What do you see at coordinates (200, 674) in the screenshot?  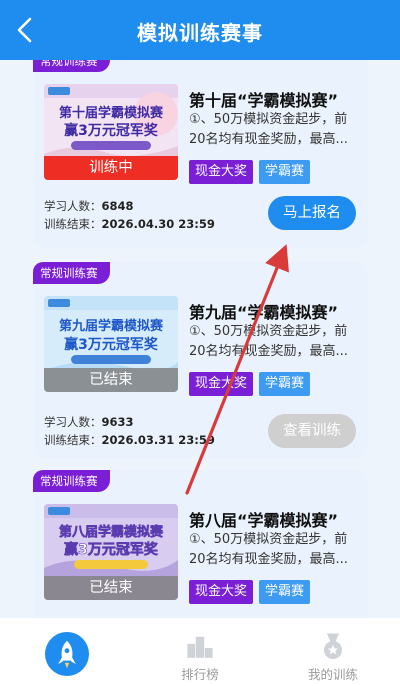 I see `tab-label: 排行榜` at bounding box center [200, 674].